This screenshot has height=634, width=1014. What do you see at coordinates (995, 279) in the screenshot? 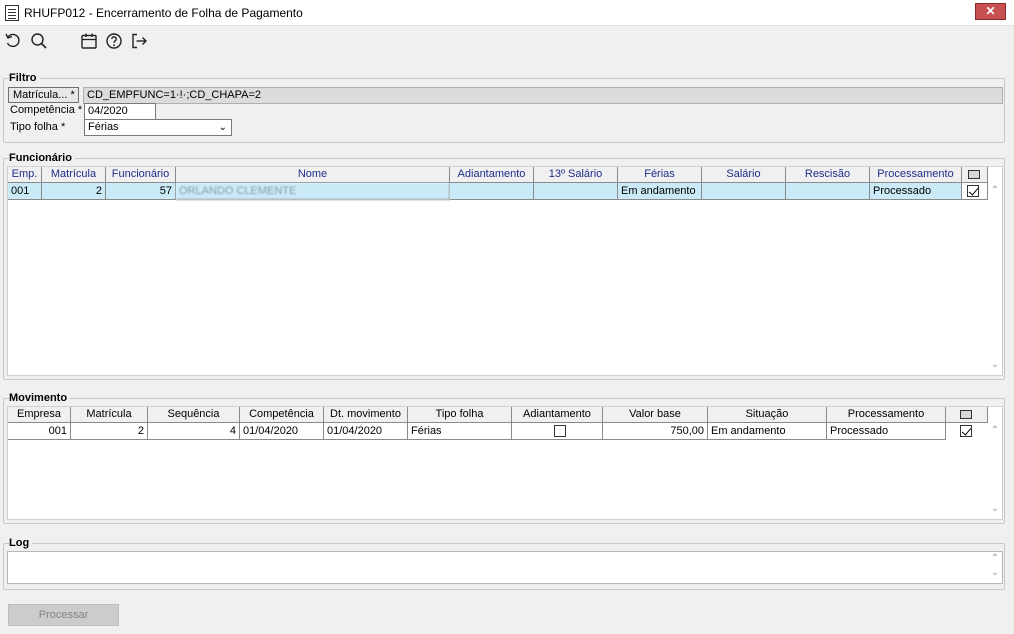
I see `funcionario-scrollbar: ⌃ ⌄` at bounding box center [995, 279].